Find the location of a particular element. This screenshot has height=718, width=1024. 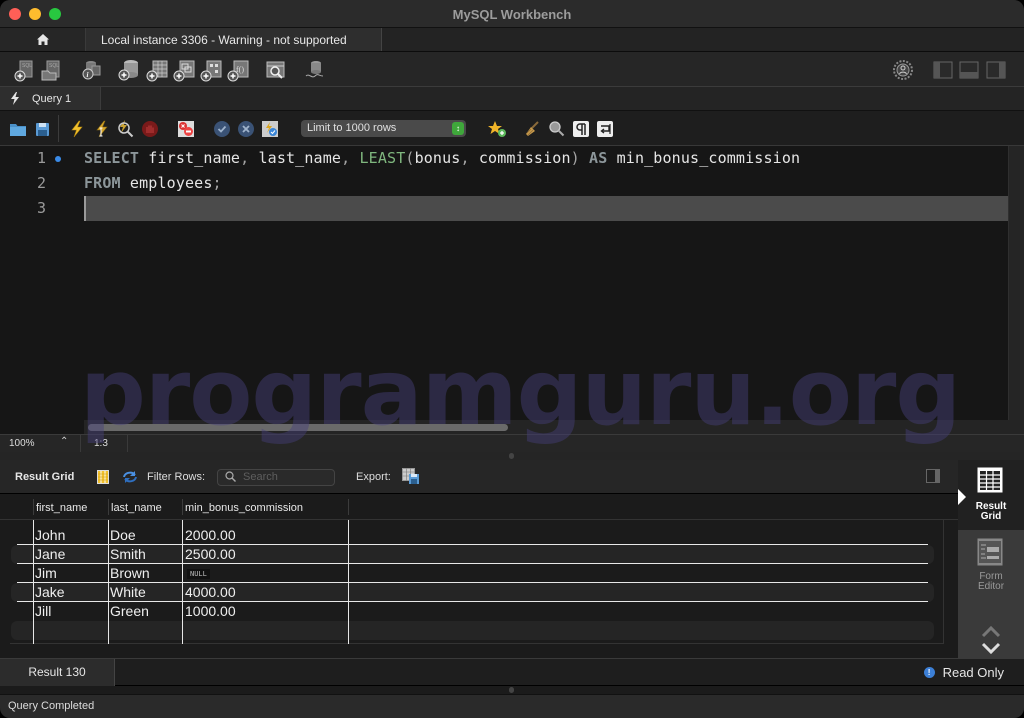

refresh-icon is located at coordinates (130, 477).